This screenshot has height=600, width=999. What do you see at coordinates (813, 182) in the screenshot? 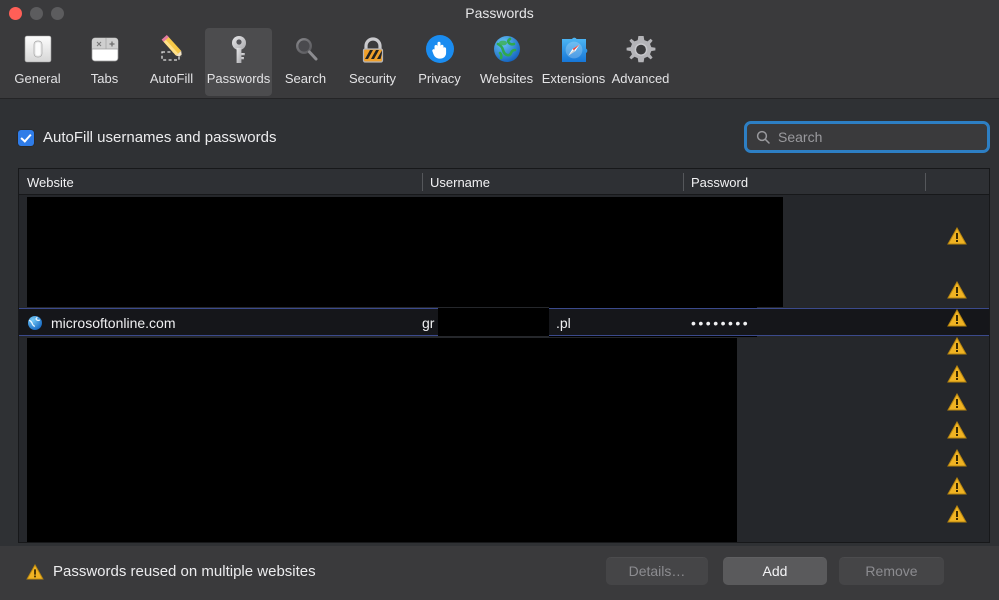
I see `column-header-password: Password` at bounding box center [813, 182].